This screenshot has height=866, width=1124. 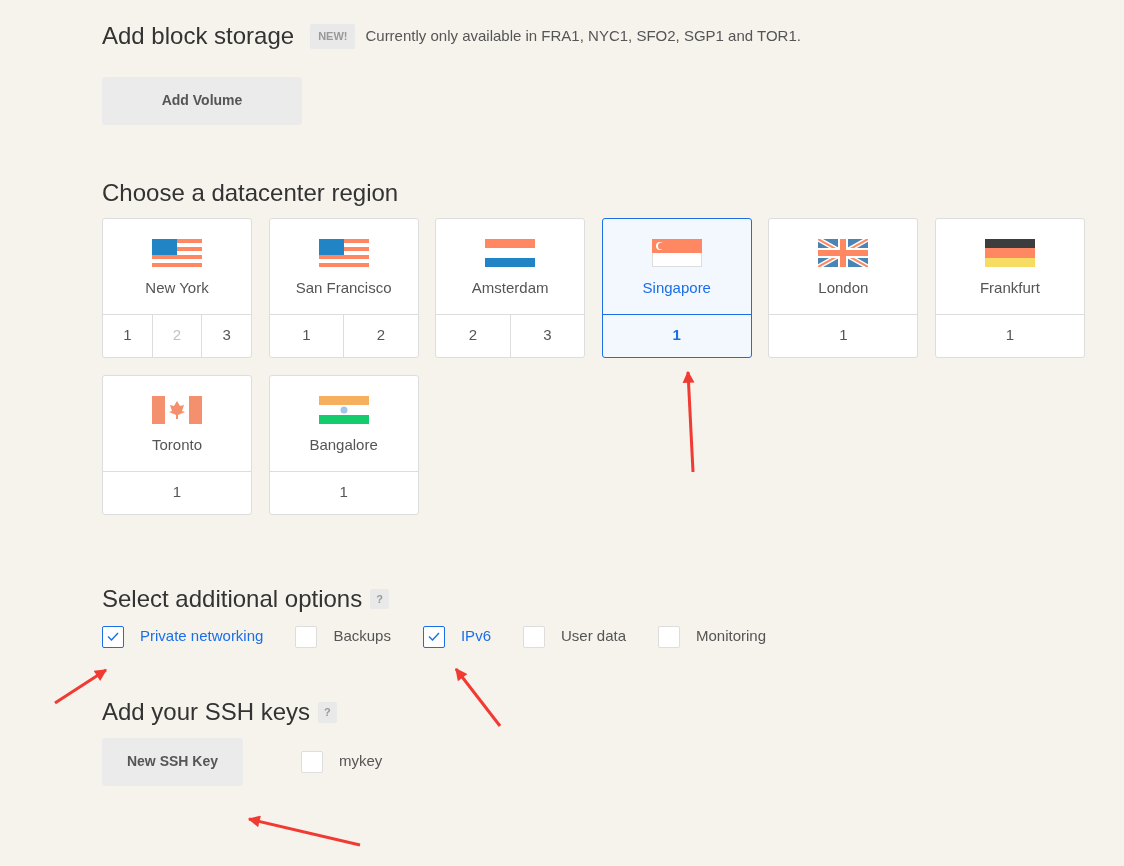 I want to click on option-label: User data, so click(x=593, y=636).